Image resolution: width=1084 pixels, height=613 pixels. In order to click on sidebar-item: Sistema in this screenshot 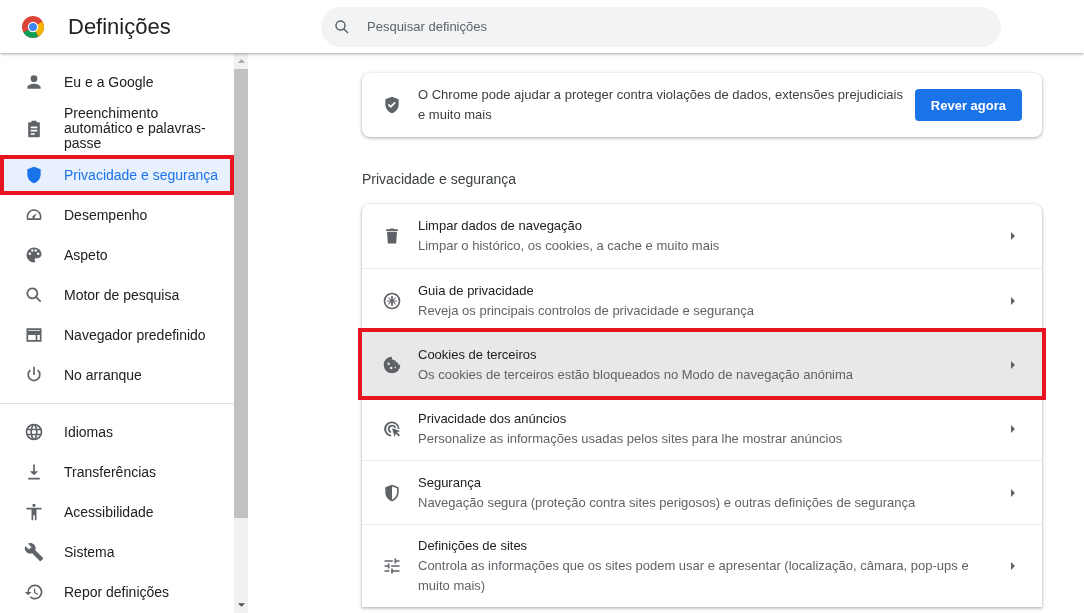, I will do `click(117, 552)`.